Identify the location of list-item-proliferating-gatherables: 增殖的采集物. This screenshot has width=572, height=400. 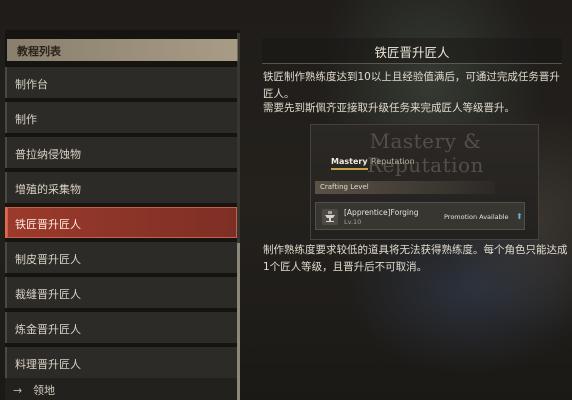
(121, 187).